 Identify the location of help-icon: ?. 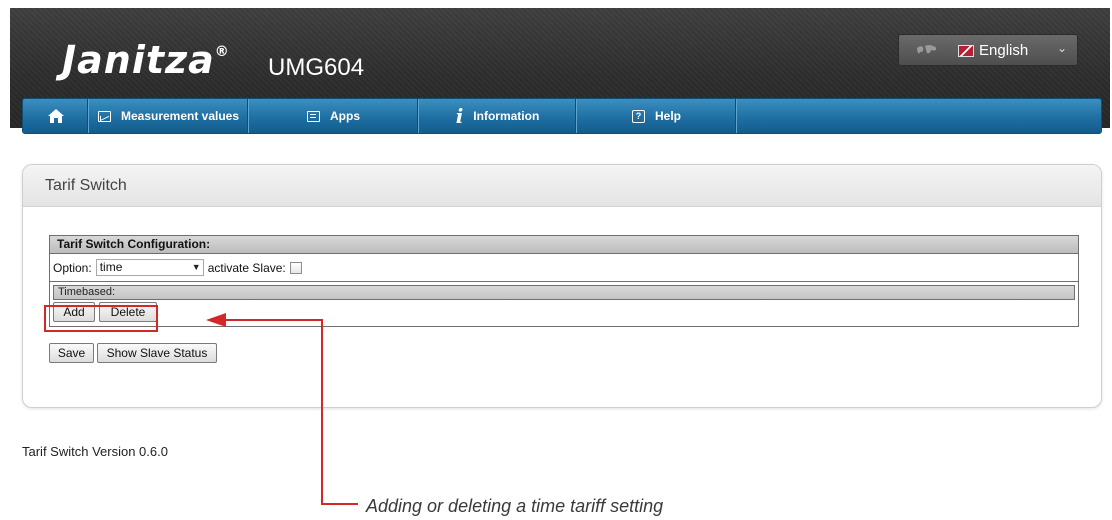
(638, 116).